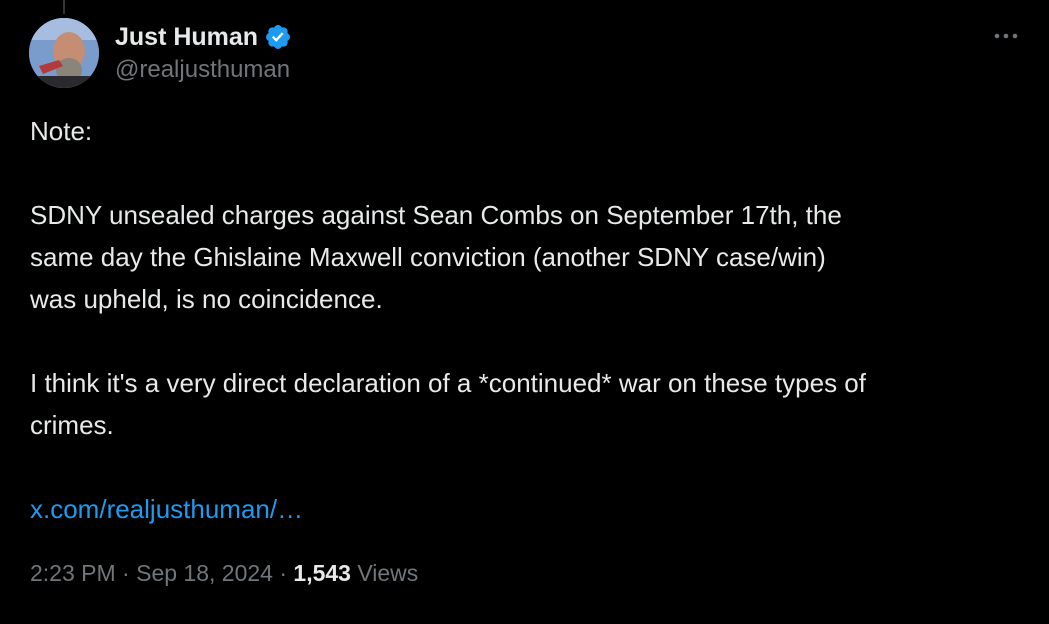  What do you see at coordinates (1006, 36) in the screenshot?
I see `more-options-icon` at bounding box center [1006, 36].